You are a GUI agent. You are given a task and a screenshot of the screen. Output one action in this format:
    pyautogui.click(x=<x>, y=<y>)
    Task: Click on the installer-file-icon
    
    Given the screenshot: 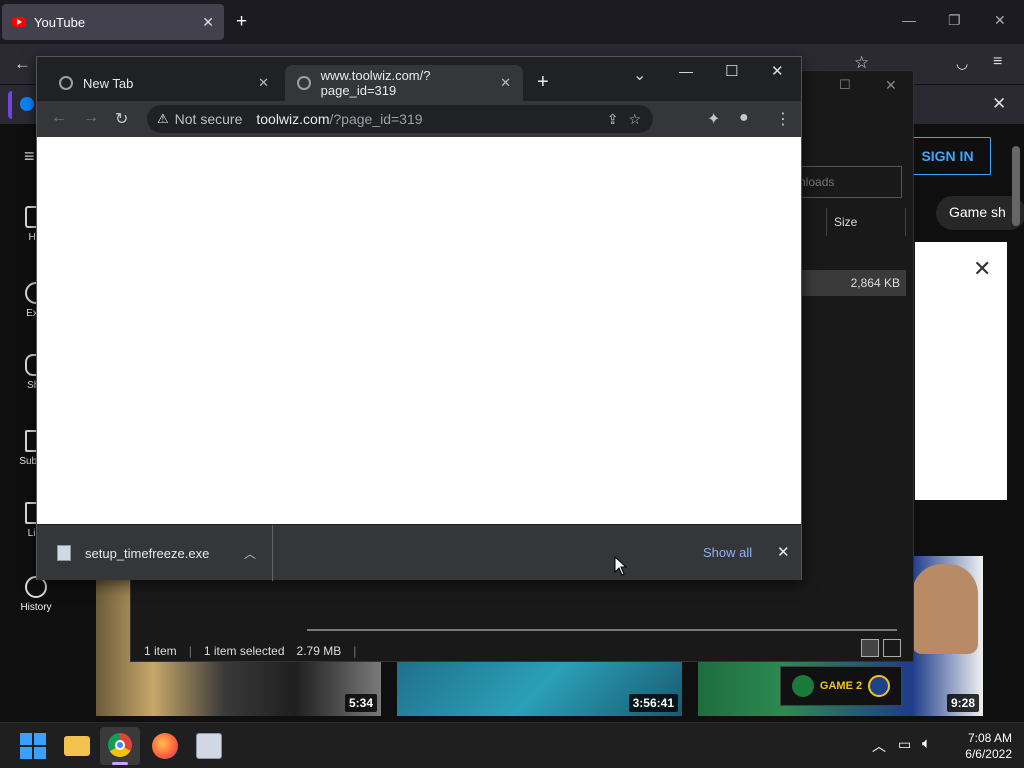 What is the action you would take?
    pyautogui.click(x=64, y=553)
    